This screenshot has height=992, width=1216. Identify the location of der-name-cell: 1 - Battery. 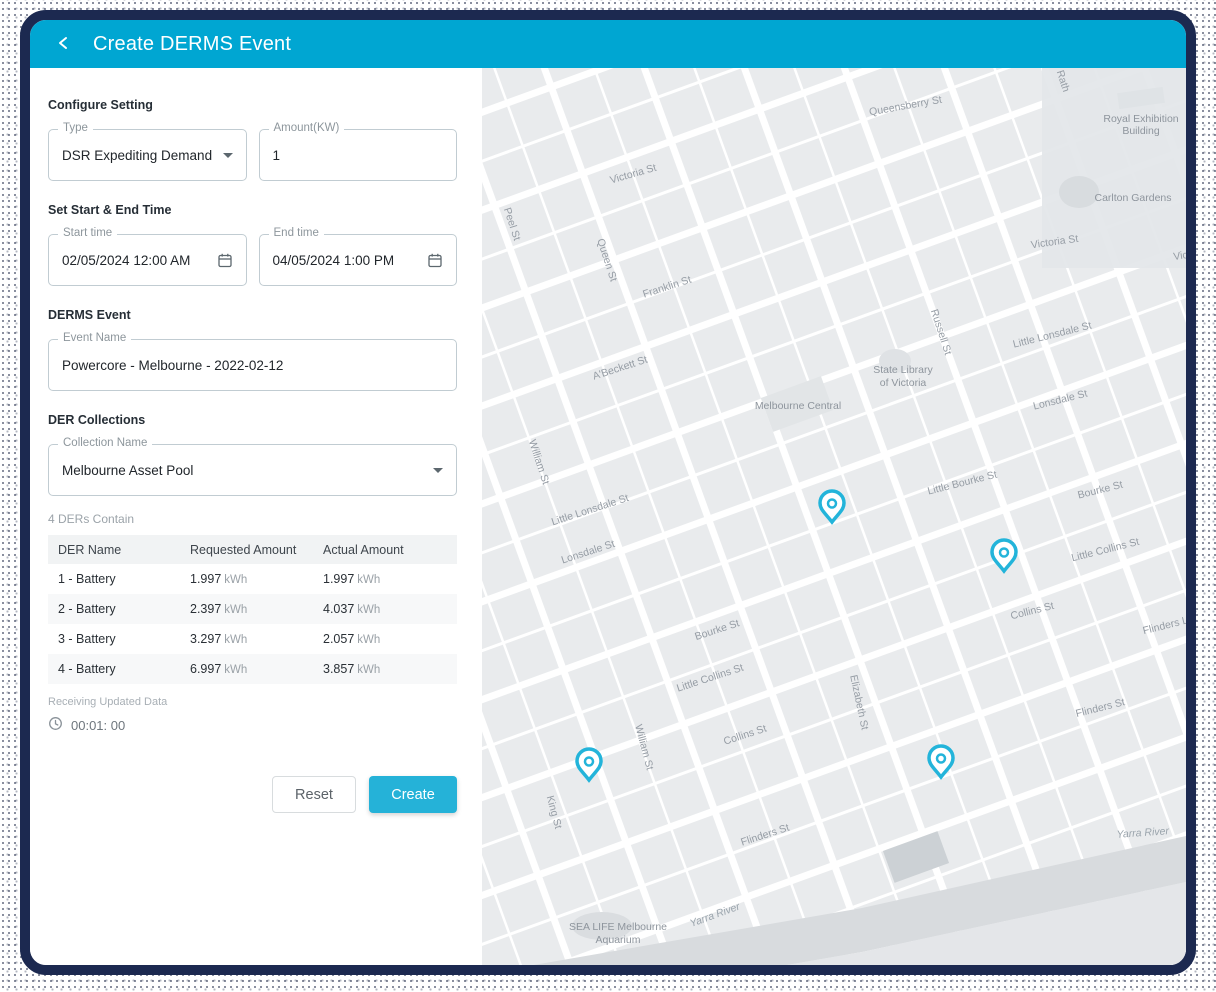
(87, 579).